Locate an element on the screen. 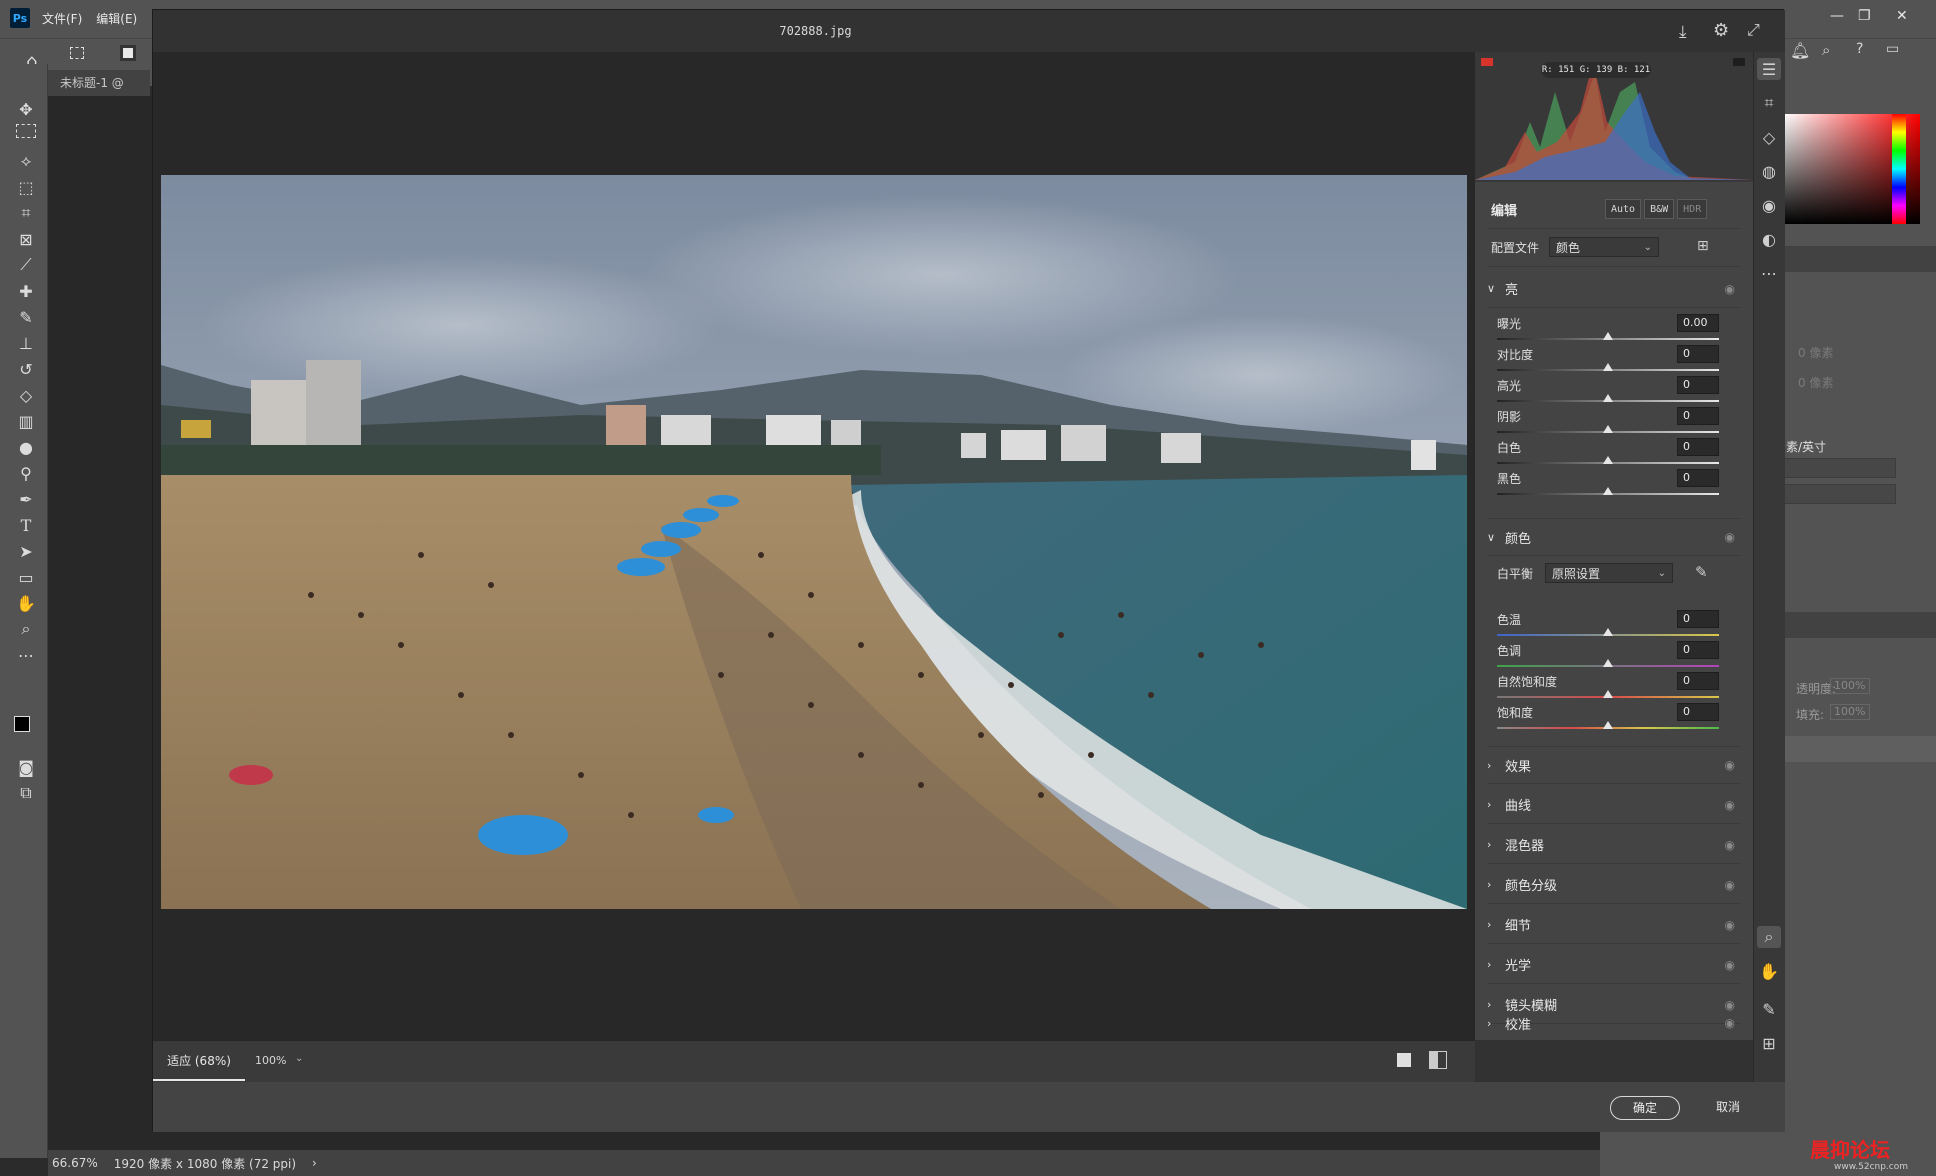 The image size is (1936, 1176). status-arrow-icon: › is located at coordinates (314, 1163).